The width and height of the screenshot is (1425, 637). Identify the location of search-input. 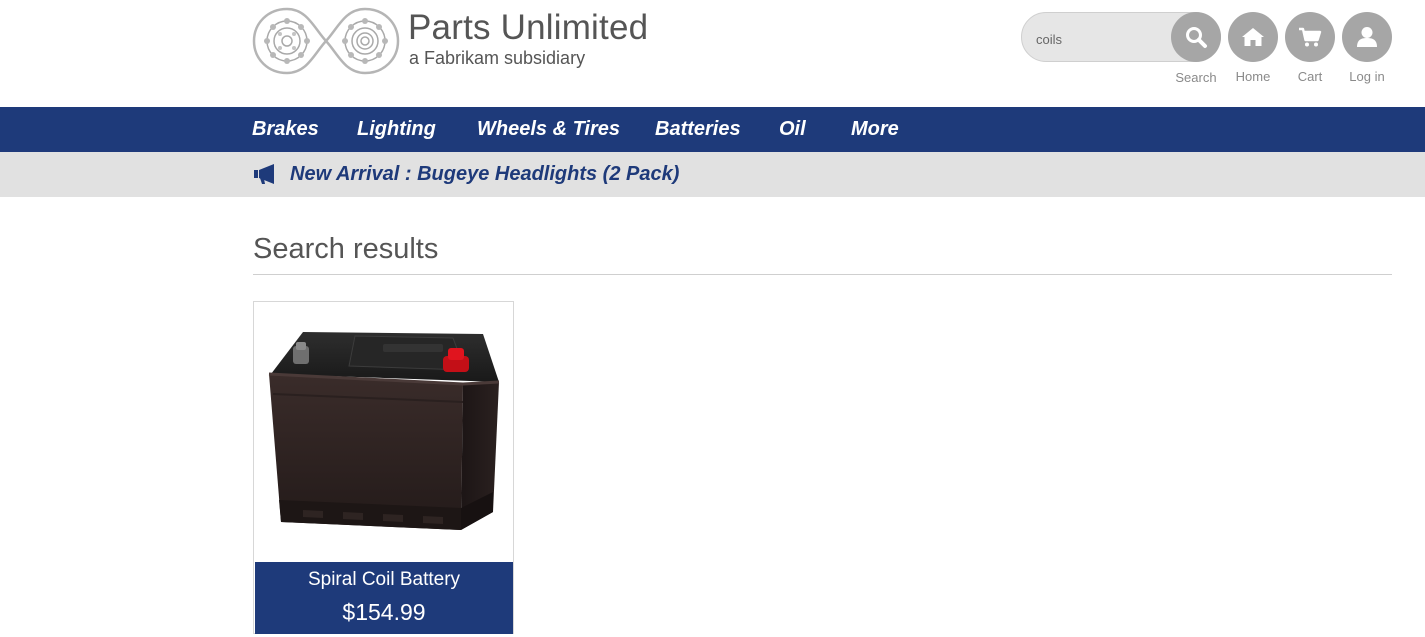
(1106, 39).